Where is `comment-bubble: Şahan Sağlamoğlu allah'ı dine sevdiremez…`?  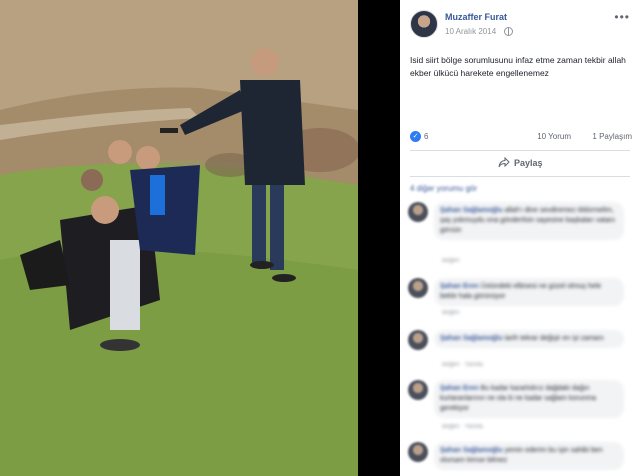 comment-bubble: Şahan Sağlamoğlu allah'ı dine sevdiremez… is located at coordinates (529, 221).